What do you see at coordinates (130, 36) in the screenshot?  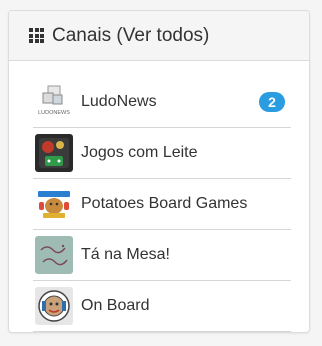 I see `panel-title: Canais (Ver todos)` at bounding box center [130, 36].